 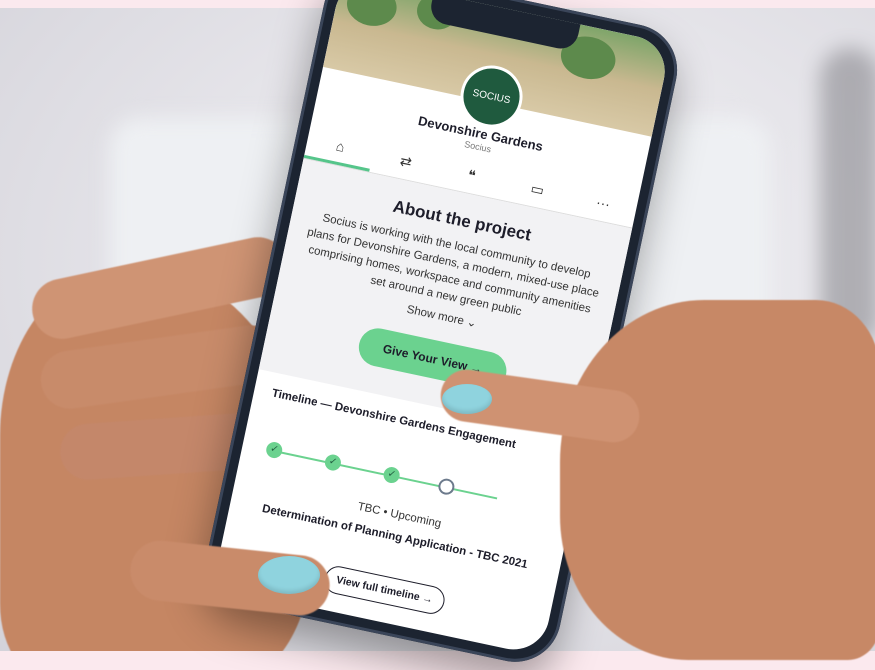 What do you see at coordinates (537, 188) in the screenshot?
I see `message-icon: ▭` at bounding box center [537, 188].